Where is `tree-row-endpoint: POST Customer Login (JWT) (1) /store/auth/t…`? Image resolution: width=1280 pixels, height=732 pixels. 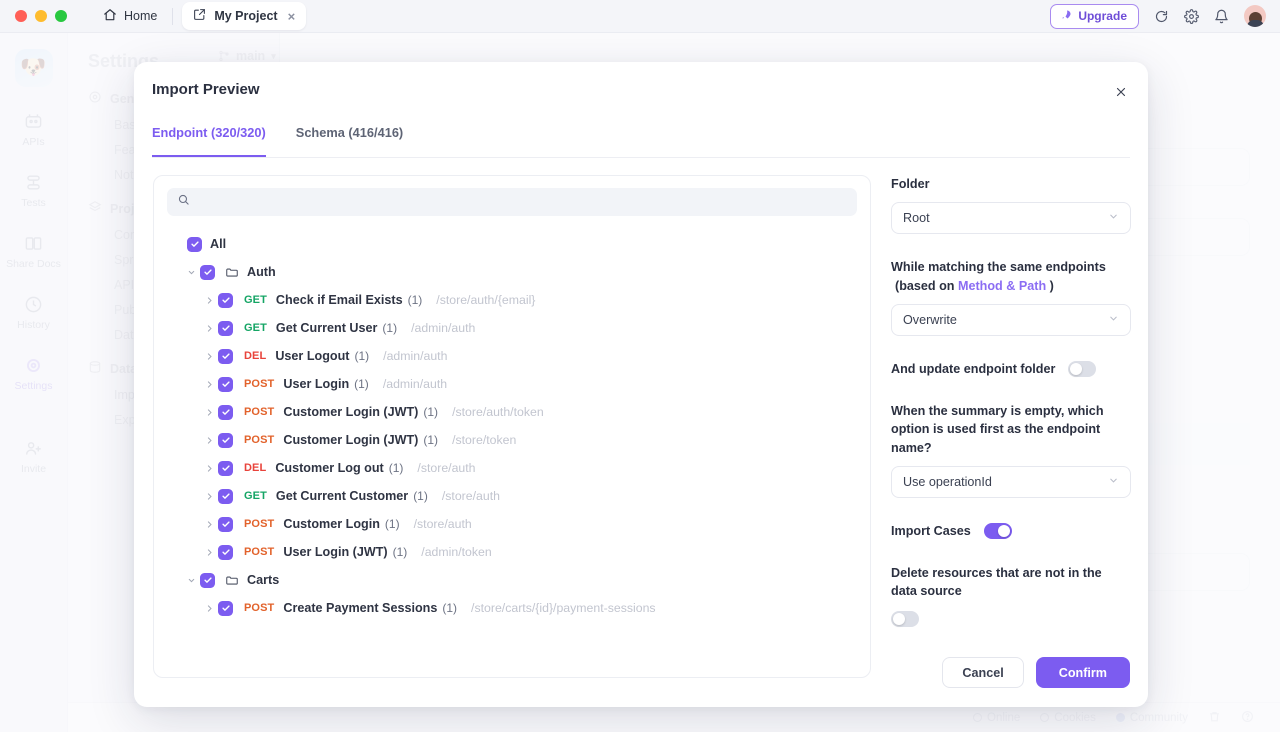 tree-row-endpoint: POST Customer Login (JWT) (1) /store/auth/t… is located at coordinates (512, 412).